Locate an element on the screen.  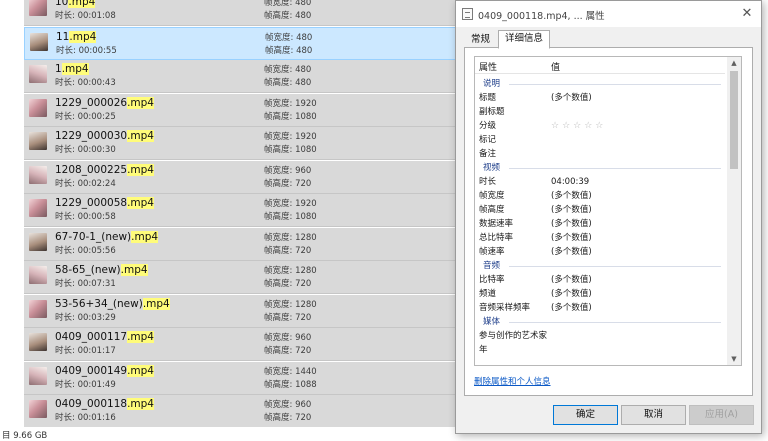
file-duration: 时长: 00:03:29 is located at coordinates (85, 317).